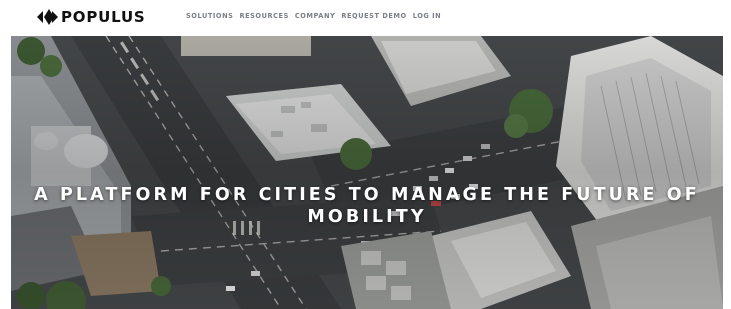  Describe the element at coordinates (367, 216) in the screenshot. I see `hero-headline-line-2: MOBILITY` at that location.